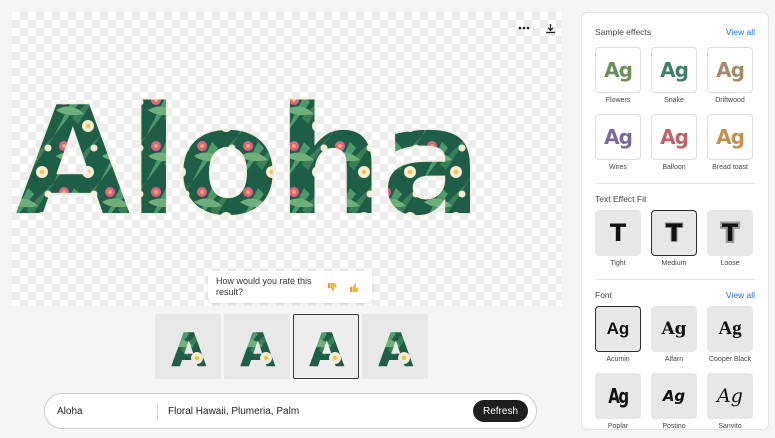 The image size is (775, 438). I want to click on refresh-button: Refresh, so click(500, 411).